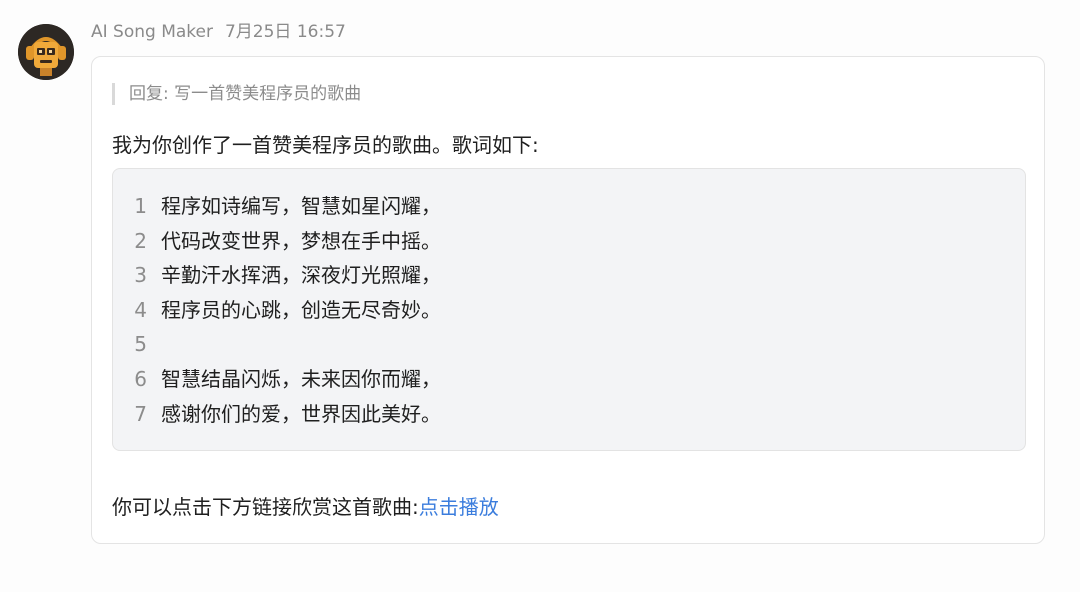 Image resolution: width=1080 pixels, height=592 pixels. What do you see at coordinates (459, 507) in the screenshot?
I see `play-link: 点击播放` at bounding box center [459, 507].